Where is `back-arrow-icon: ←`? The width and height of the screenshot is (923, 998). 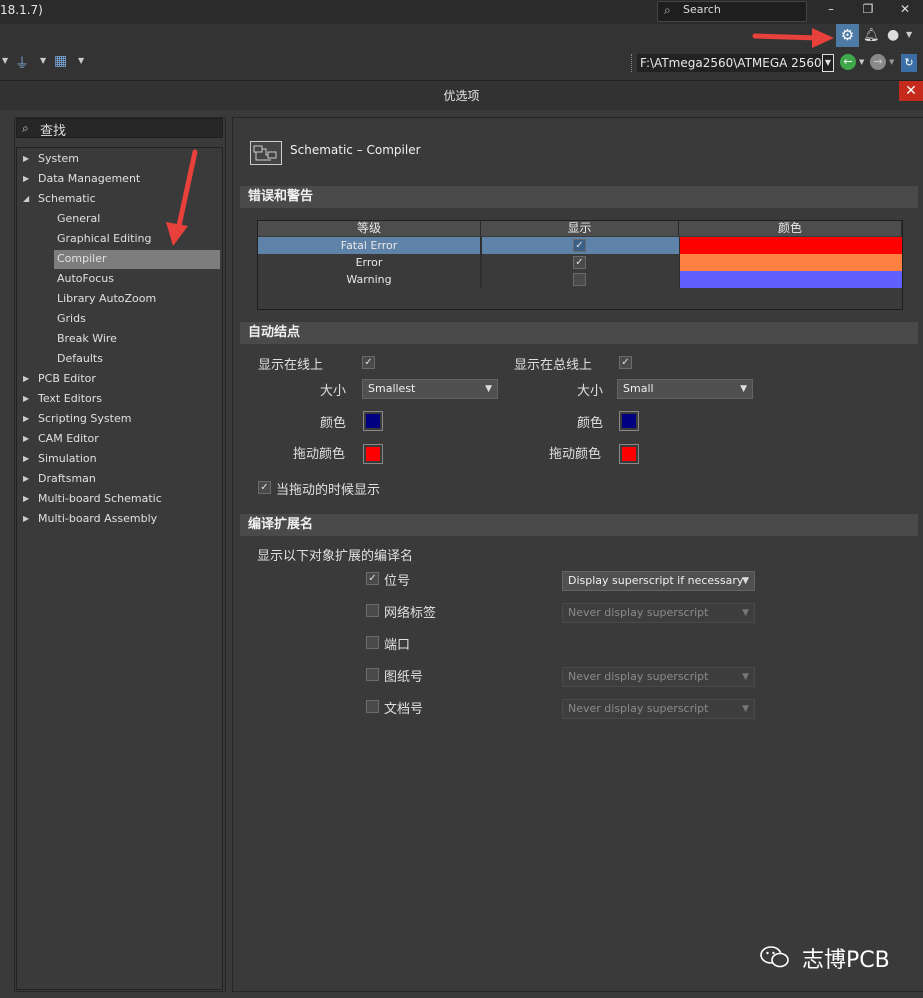 back-arrow-icon: ← is located at coordinates (848, 62).